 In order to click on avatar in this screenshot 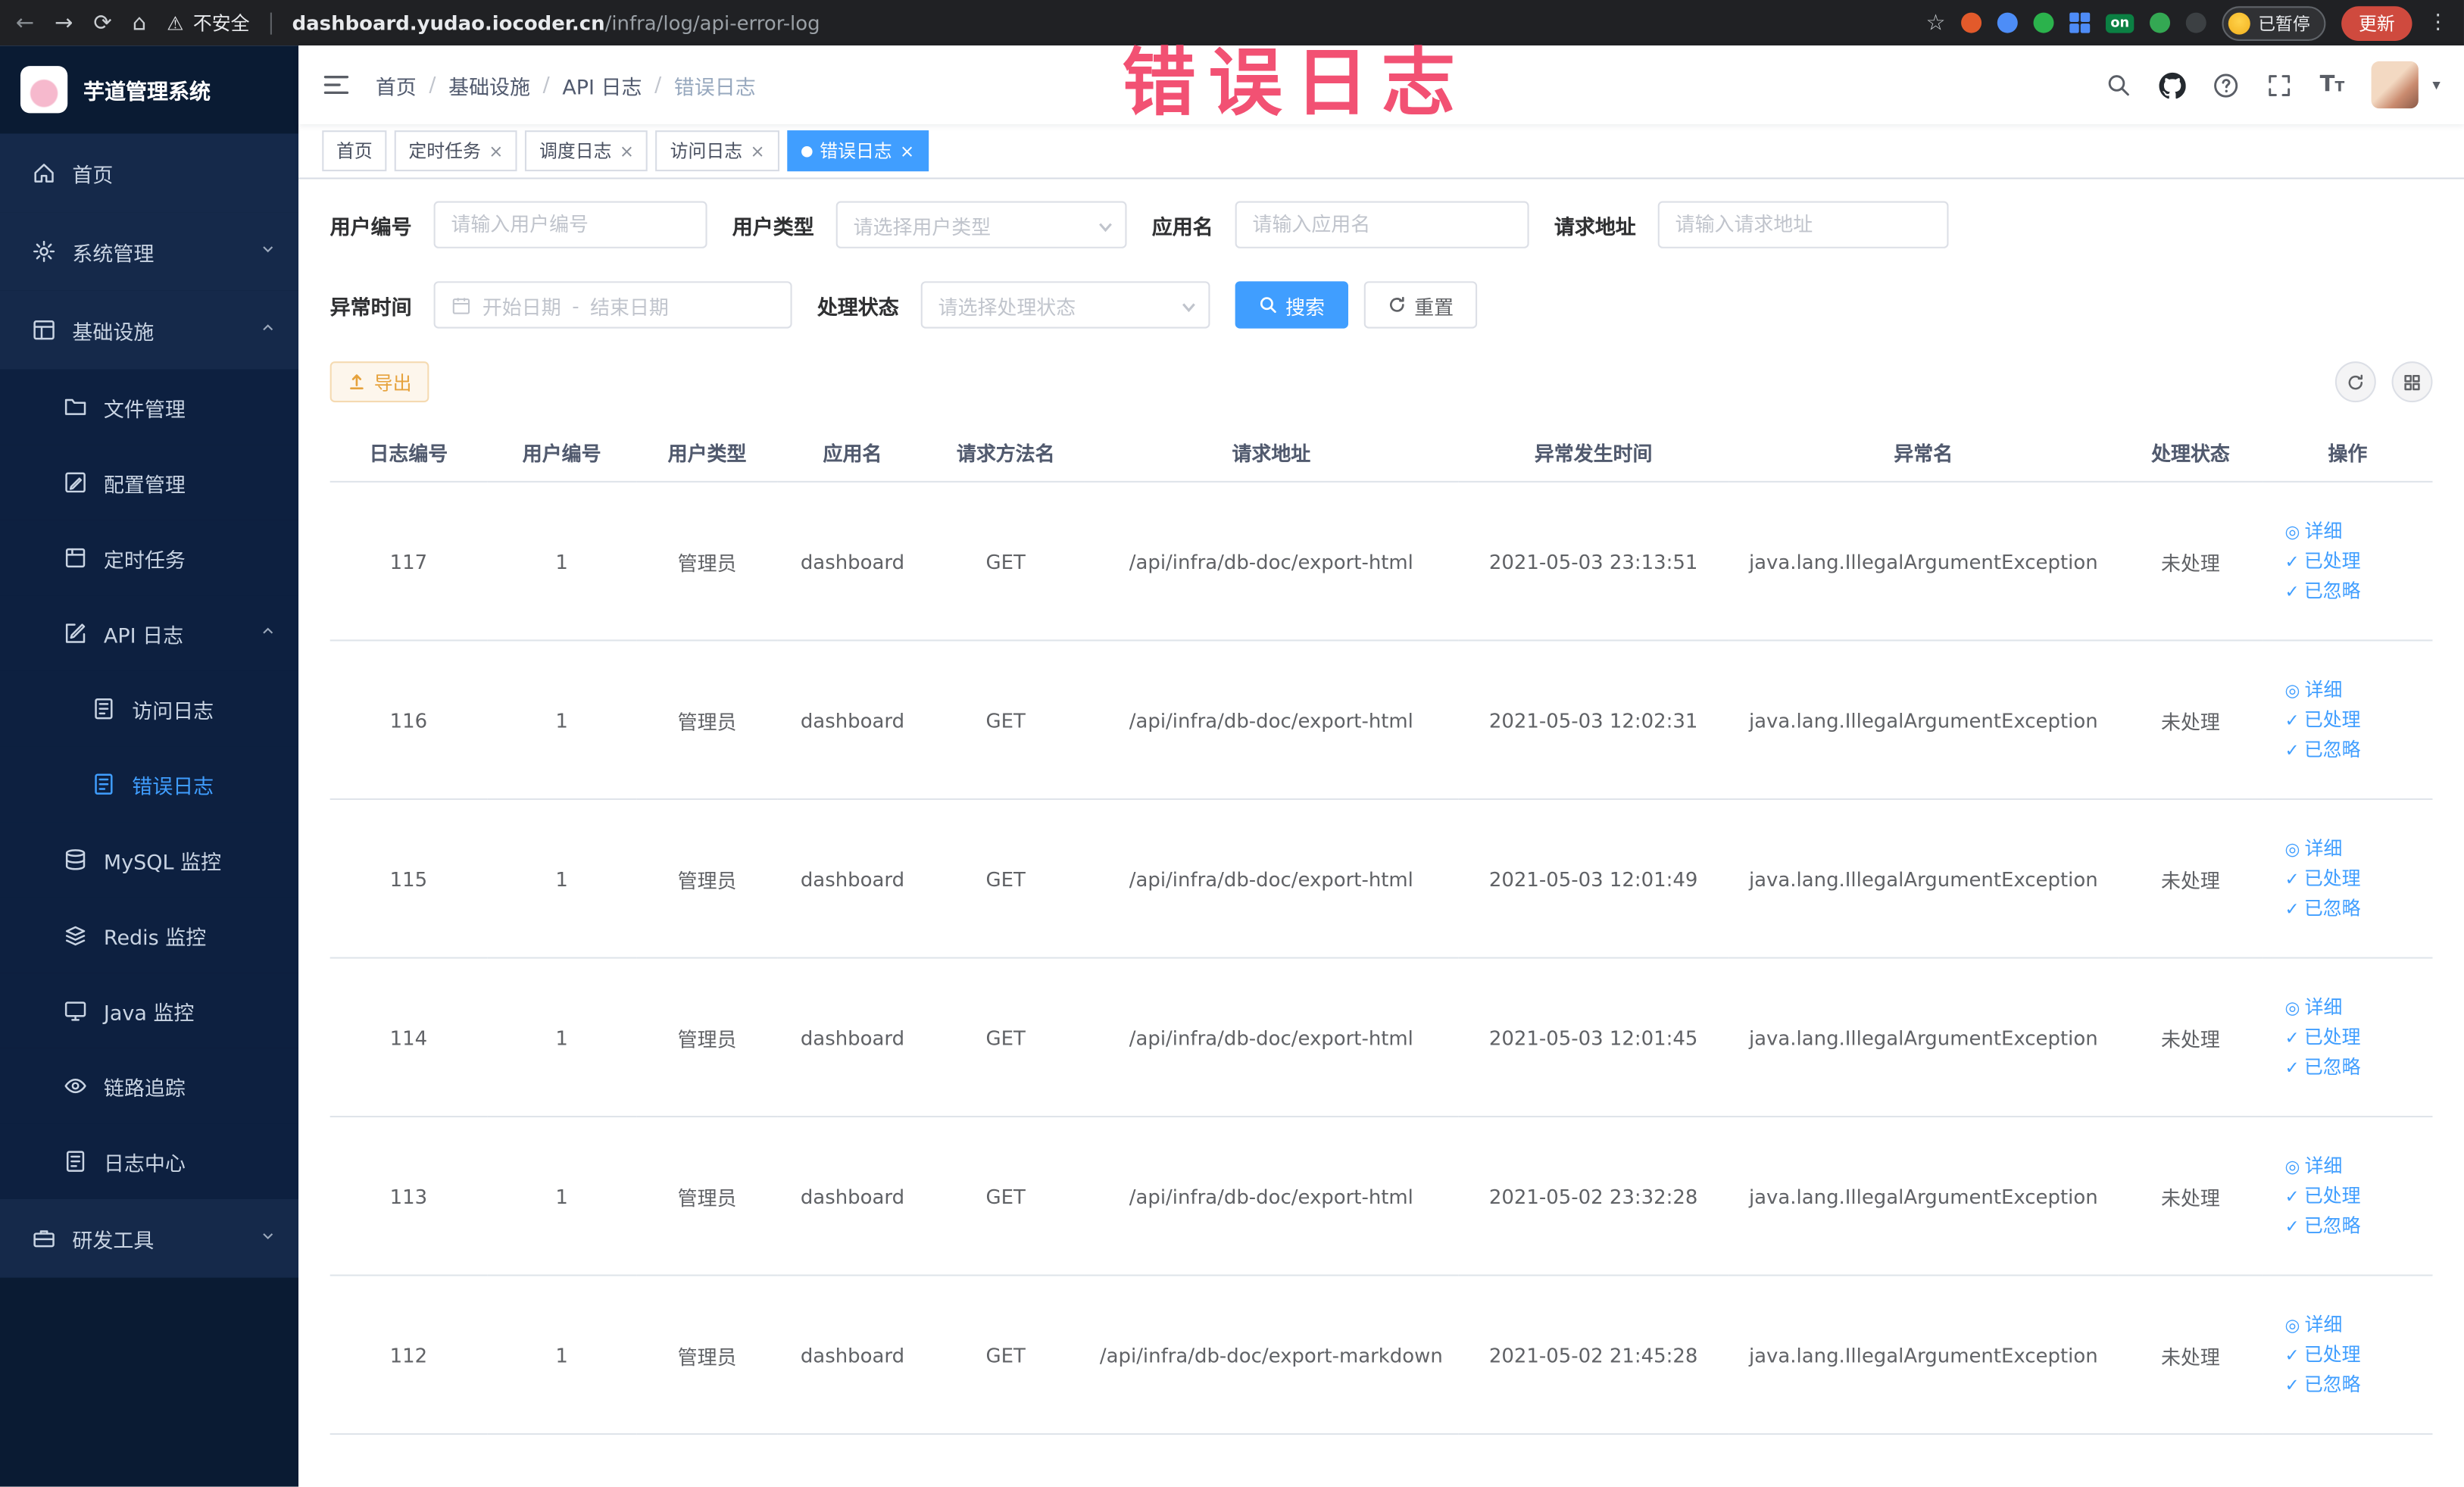, I will do `click(2395, 85)`.